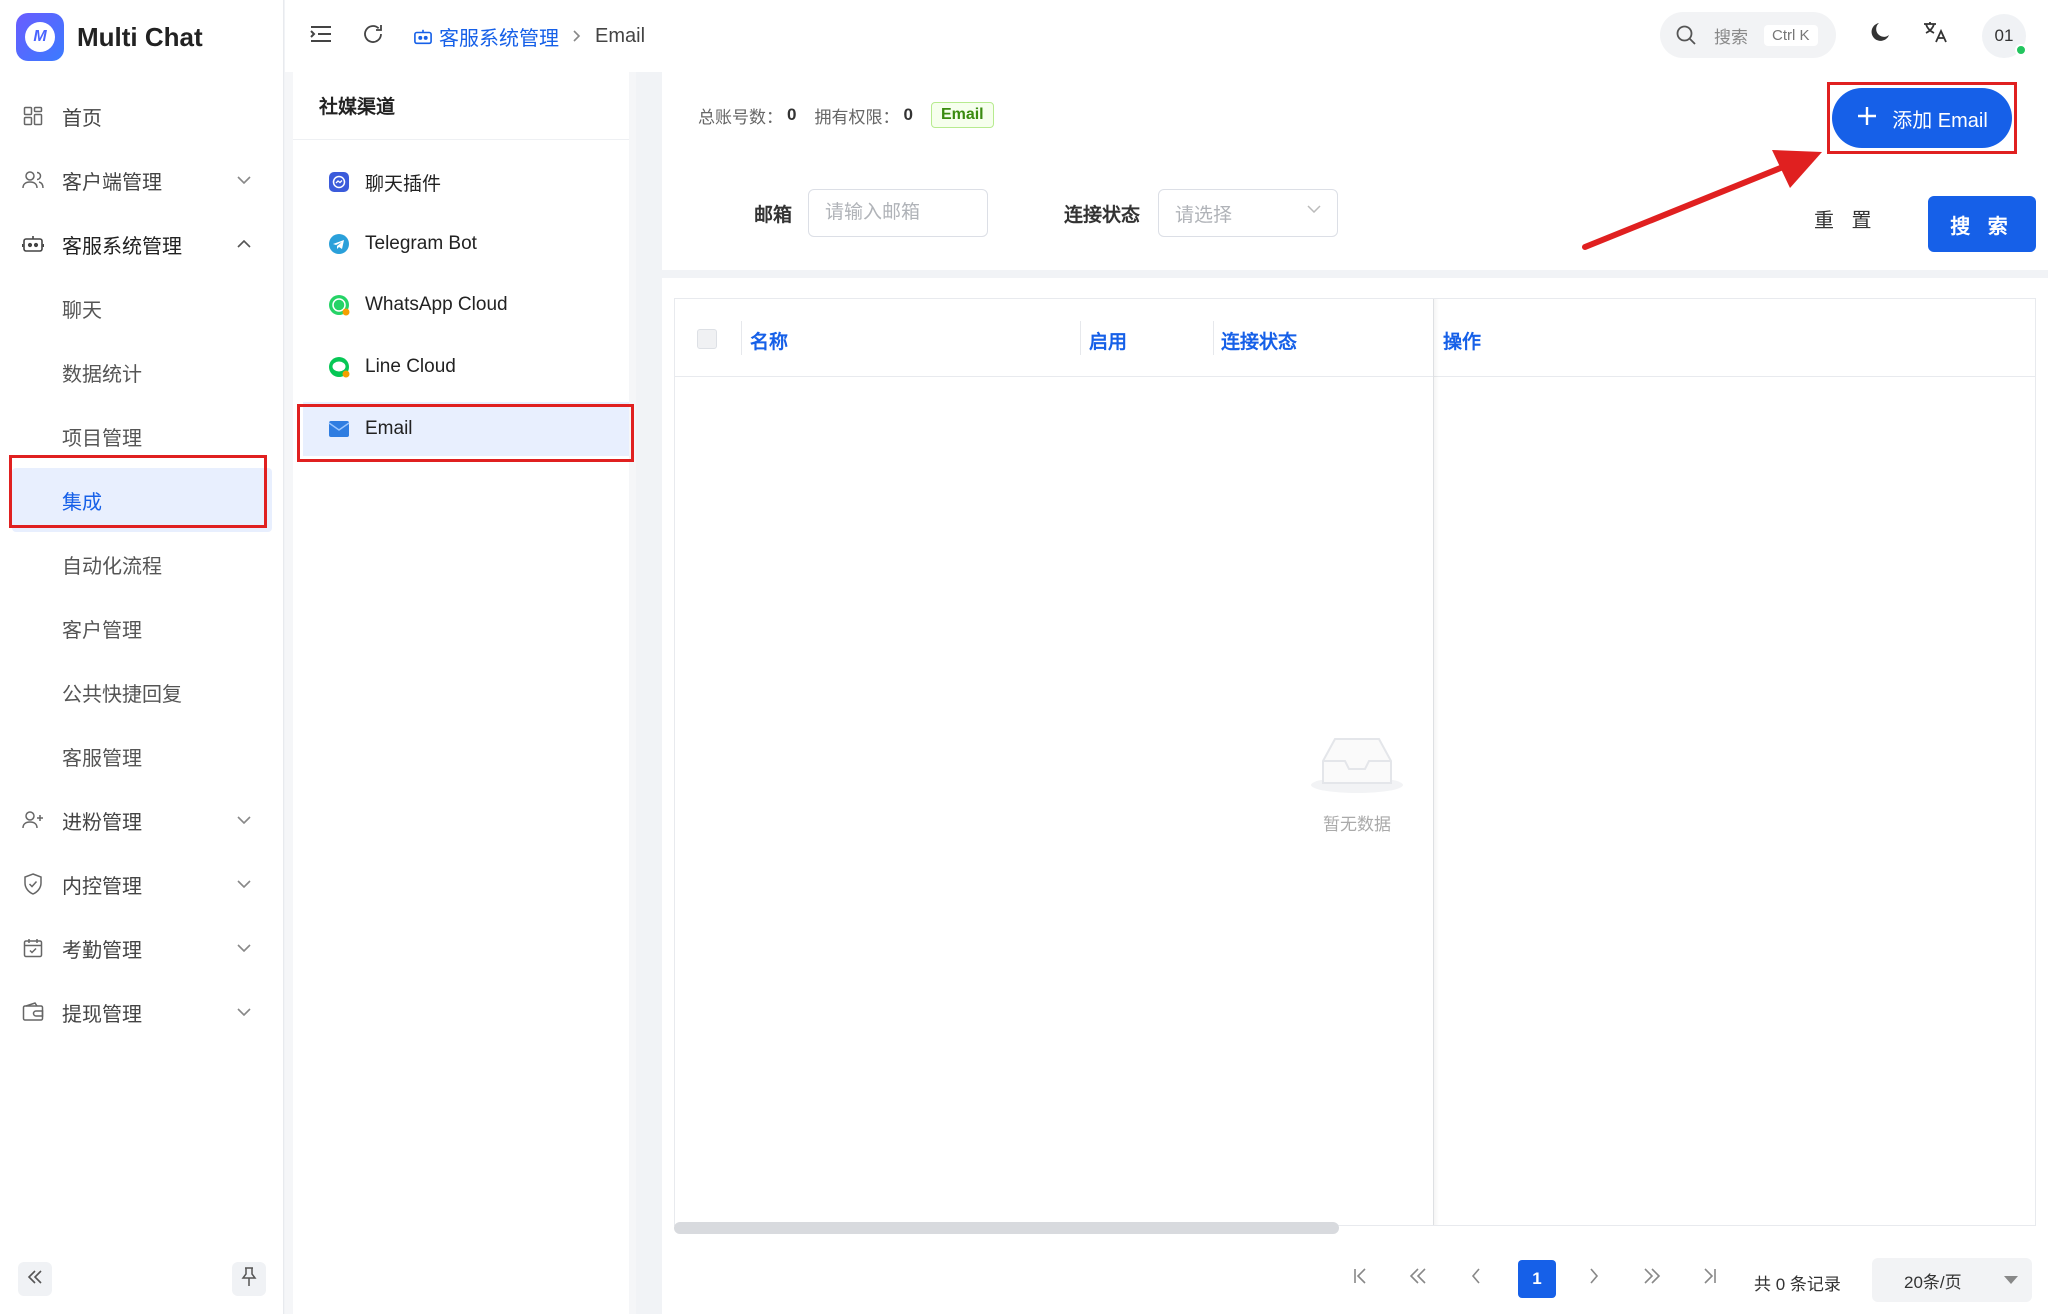  I want to click on channel-label: 聊天插件, so click(403, 184).